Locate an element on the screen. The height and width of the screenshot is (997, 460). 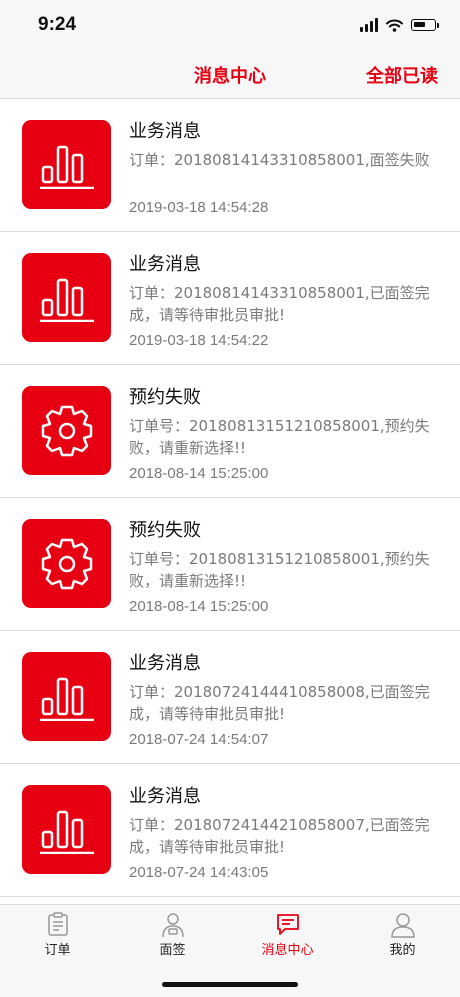
nav-bar: 消息中心 全部已读 is located at coordinates (230, 75).